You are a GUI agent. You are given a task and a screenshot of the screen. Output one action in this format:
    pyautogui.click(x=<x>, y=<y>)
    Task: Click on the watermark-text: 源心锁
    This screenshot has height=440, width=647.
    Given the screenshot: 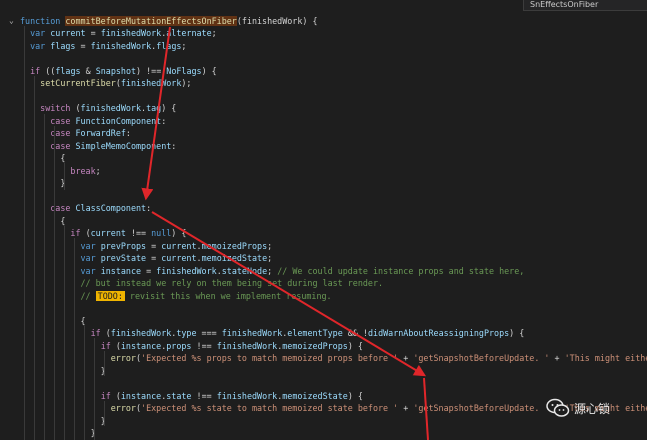 What is the action you would take?
    pyautogui.click(x=592, y=408)
    